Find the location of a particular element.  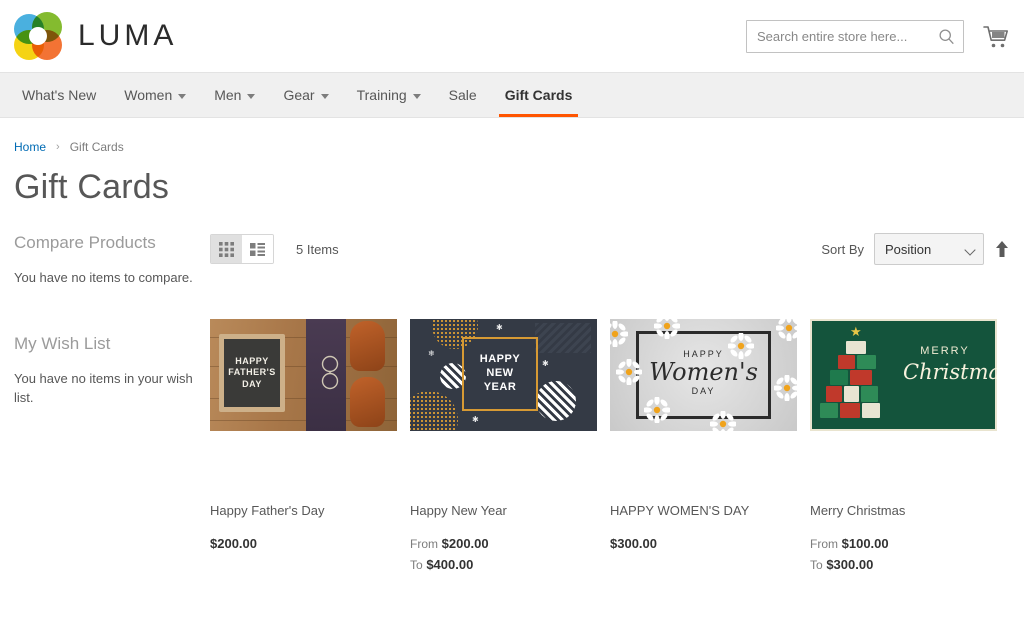

product-name: Merry Christmas is located at coordinates (903, 511).